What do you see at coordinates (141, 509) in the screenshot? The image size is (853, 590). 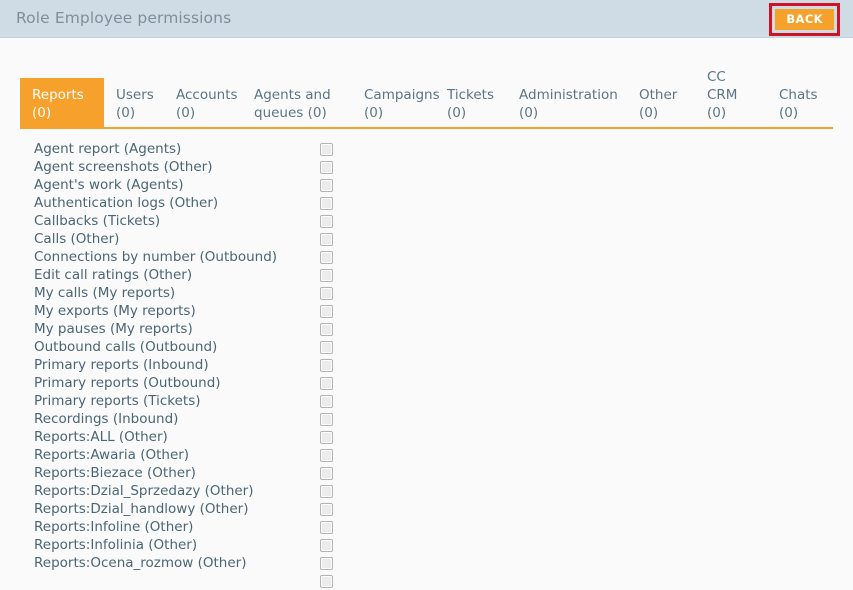 I see `permission-label: Reports:Dzial_handlowy (Other)` at bounding box center [141, 509].